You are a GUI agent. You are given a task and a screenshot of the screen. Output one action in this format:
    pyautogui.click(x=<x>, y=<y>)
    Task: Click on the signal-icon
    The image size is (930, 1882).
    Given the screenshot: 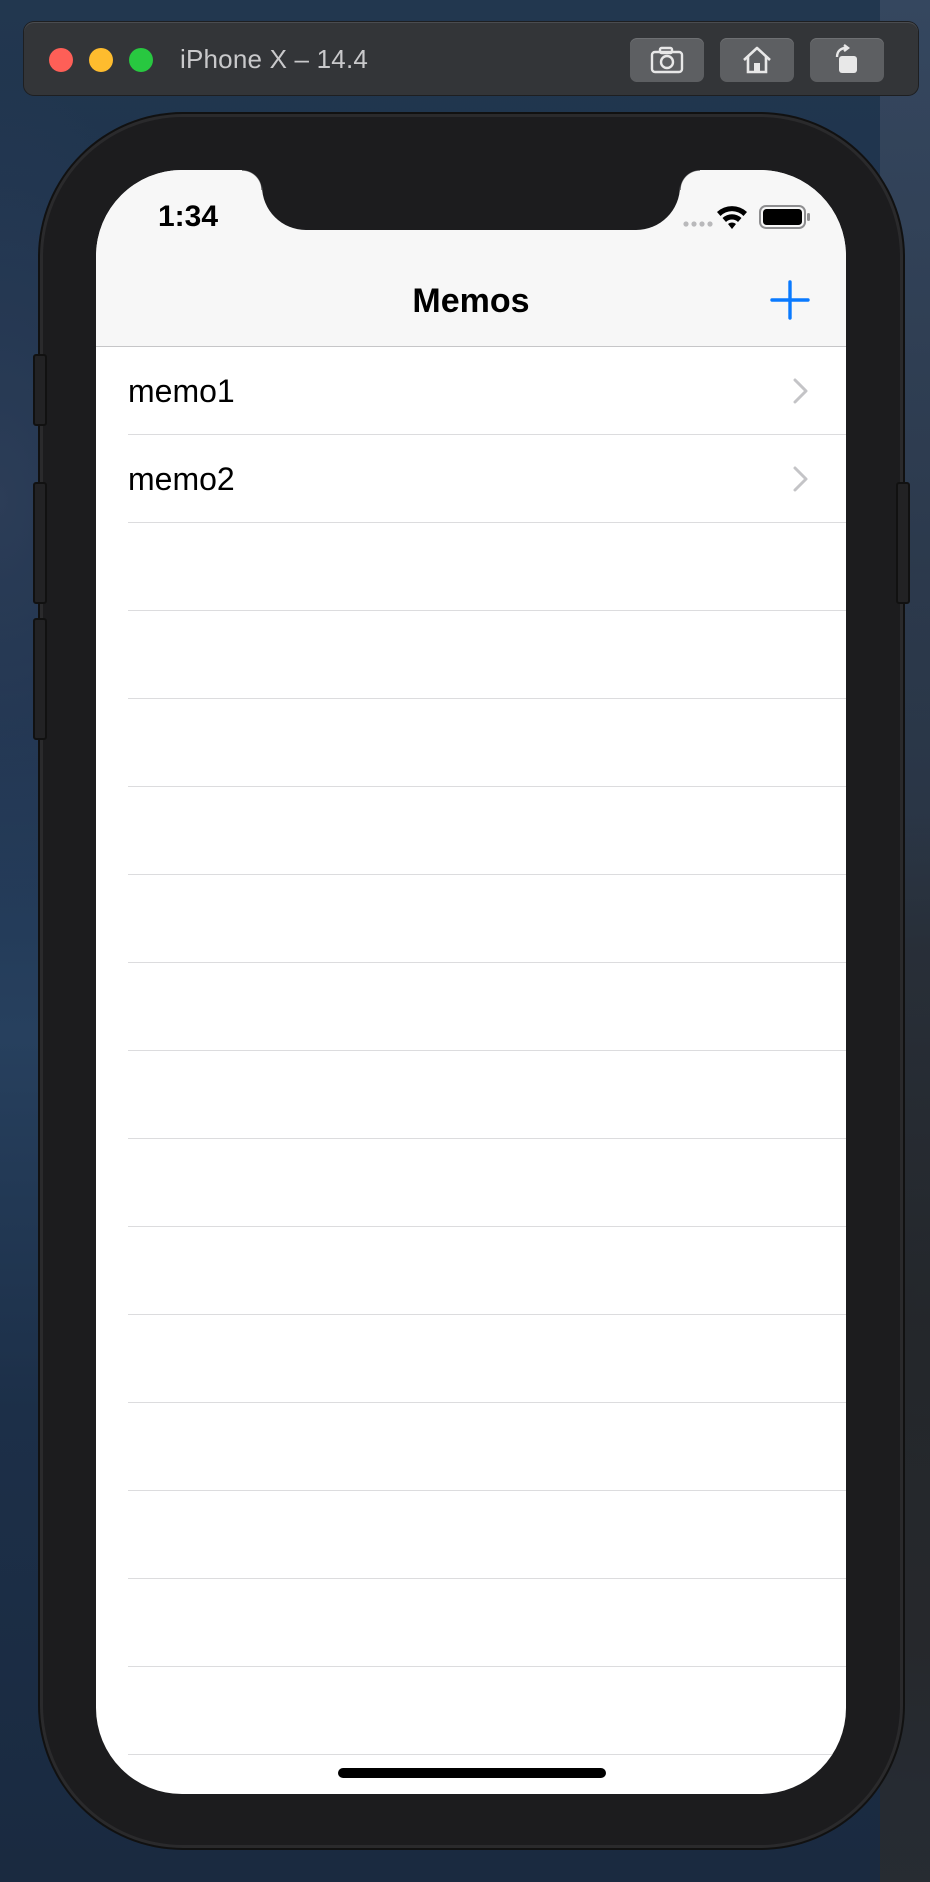 What is the action you would take?
    pyautogui.click(x=698, y=224)
    